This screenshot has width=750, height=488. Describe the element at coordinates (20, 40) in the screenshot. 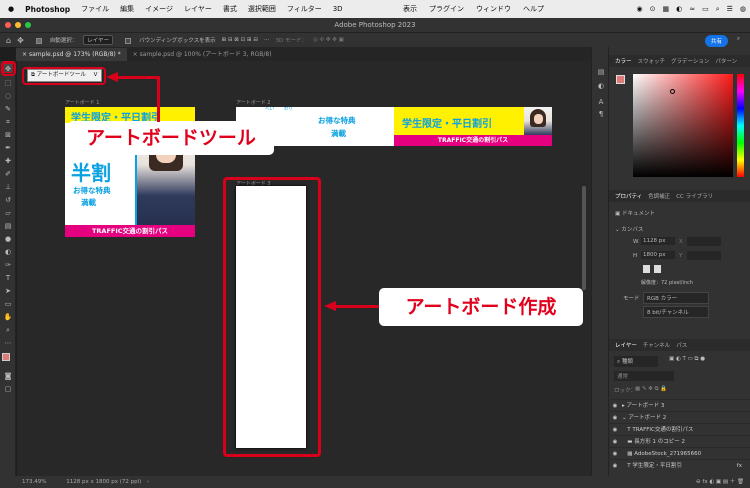

I see `move-tool-icon: ✥` at that location.